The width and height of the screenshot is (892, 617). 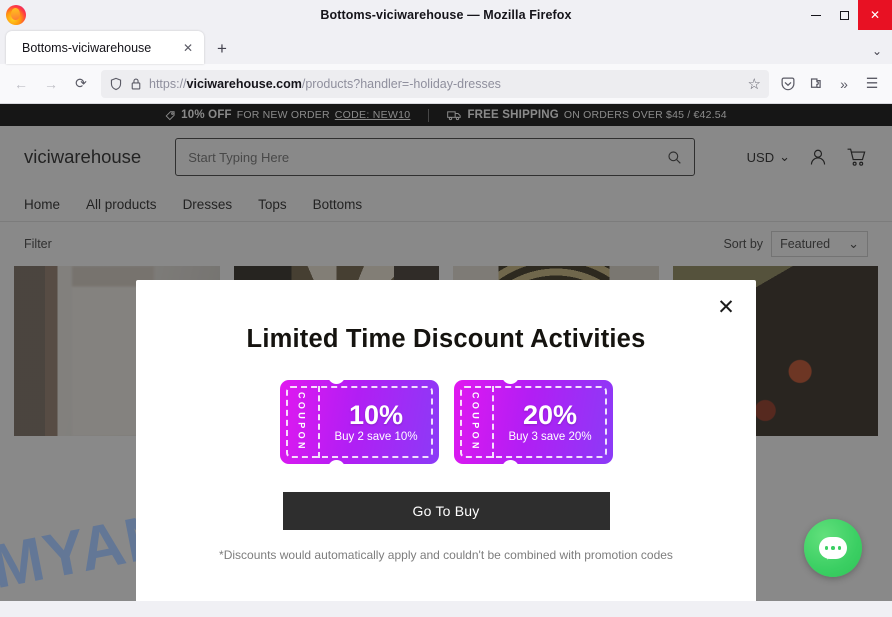 I want to click on back-button: ←, so click(x=21, y=84).